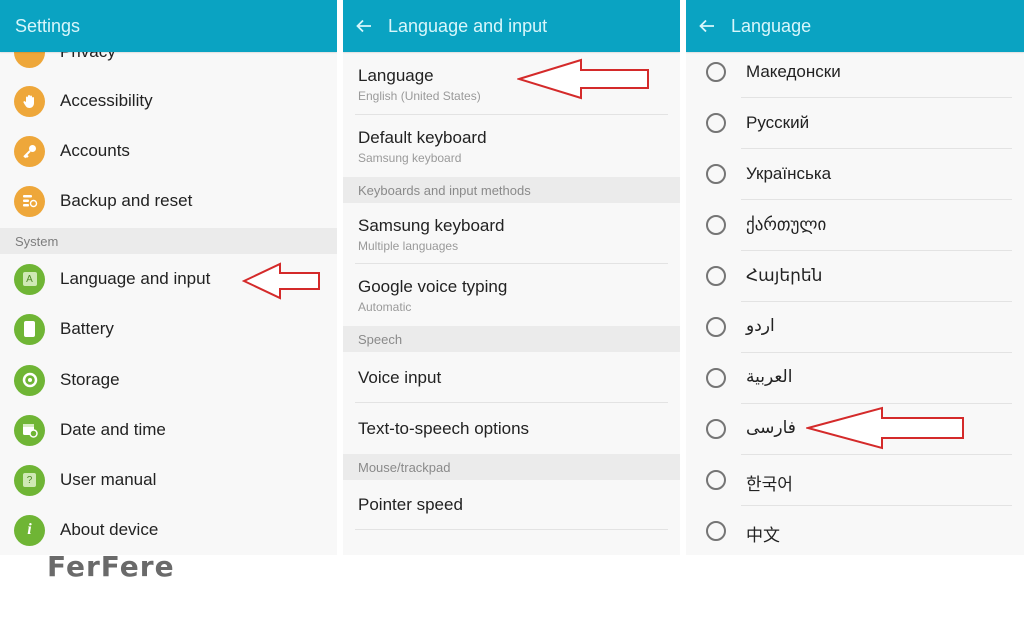 The image size is (1024, 617). I want to click on settings-item-backup-and-reset: Backup and reset, so click(168, 201).